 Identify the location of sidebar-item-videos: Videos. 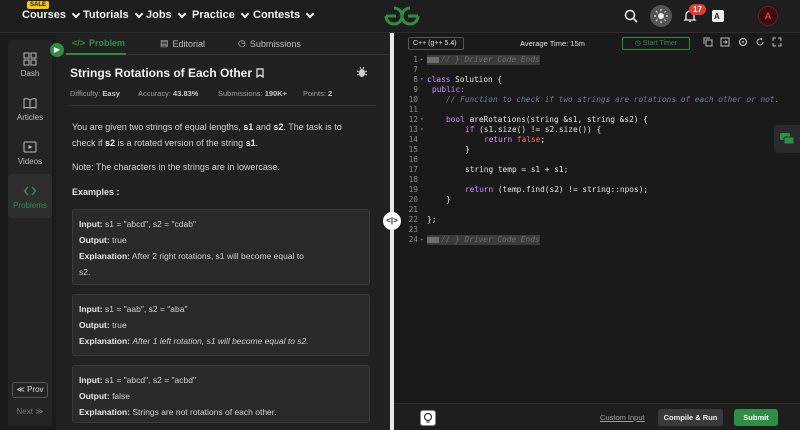
(30, 153).